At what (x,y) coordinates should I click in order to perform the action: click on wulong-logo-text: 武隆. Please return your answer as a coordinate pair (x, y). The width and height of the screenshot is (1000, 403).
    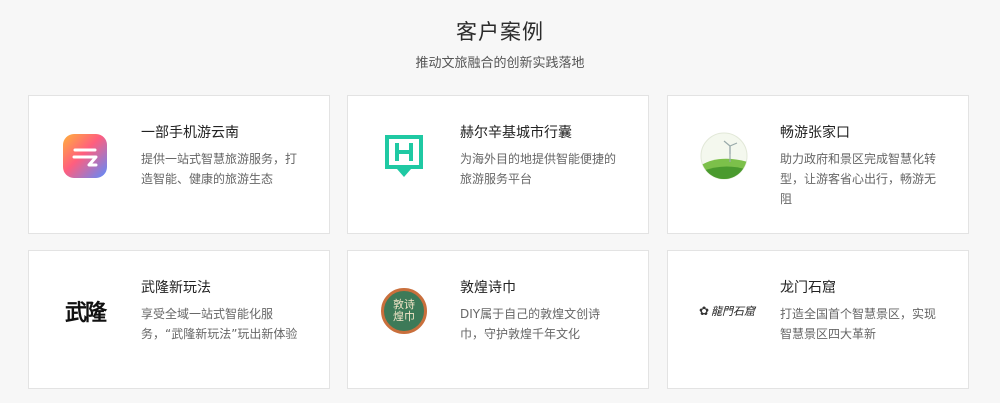
    Looking at the image, I should click on (85, 313).